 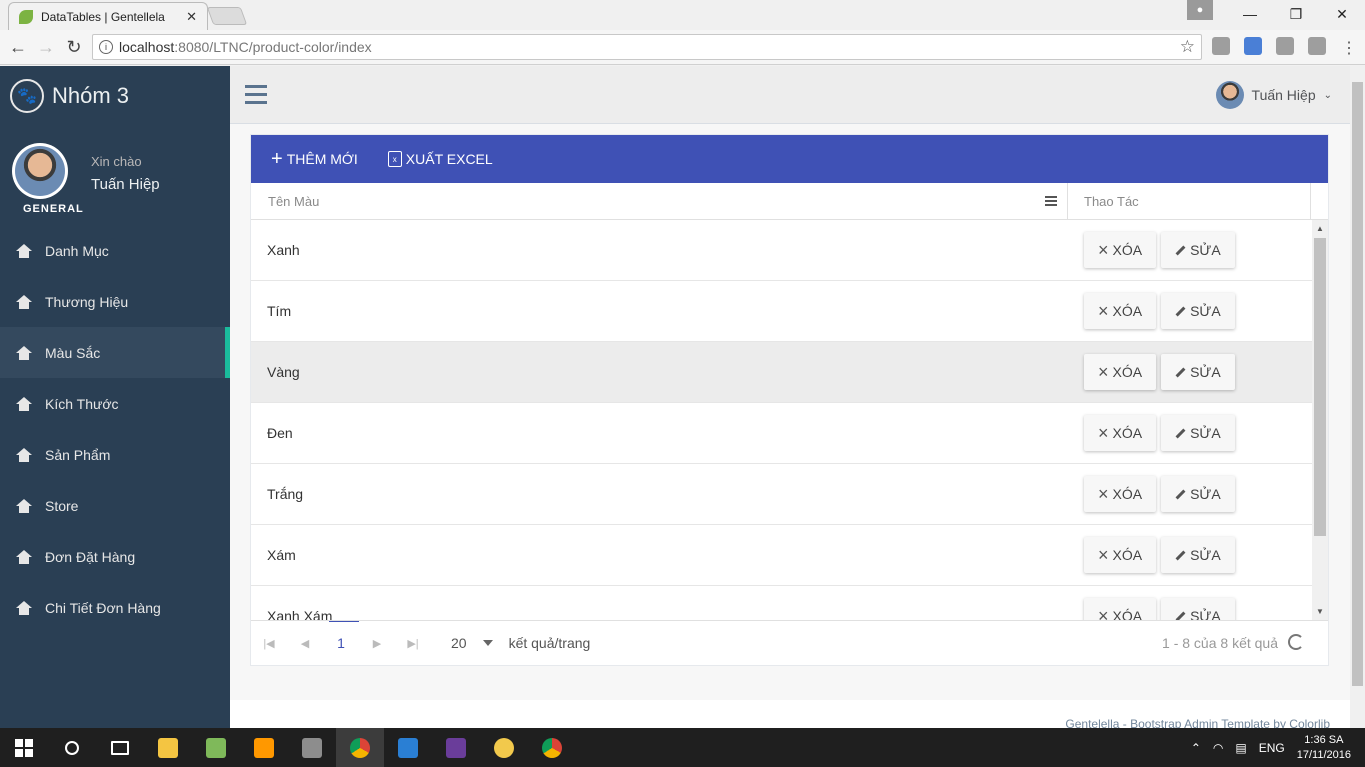 I want to click on sidebar-item-mau-sac: Màu Sắc, so click(x=115, y=352).